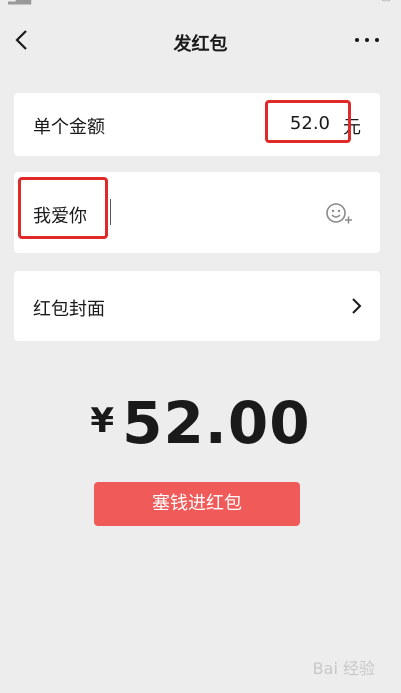 The image size is (401, 693). What do you see at coordinates (197, 306) in the screenshot?
I see `cover-row: 红包封面` at bounding box center [197, 306].